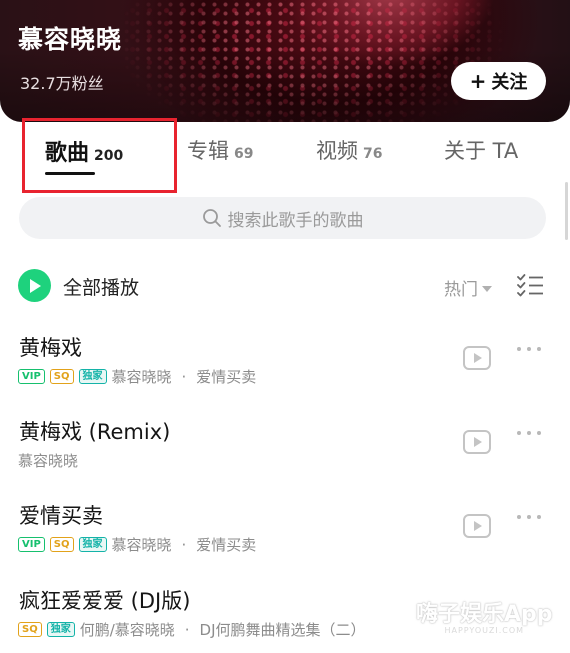 The height and width of the screenshot is (653, 570). Describe the element at coordinates (285, 456) in the screenshot. I see `song-row: 黄梅戏 (Remix) 慕容晓晓` at that location.